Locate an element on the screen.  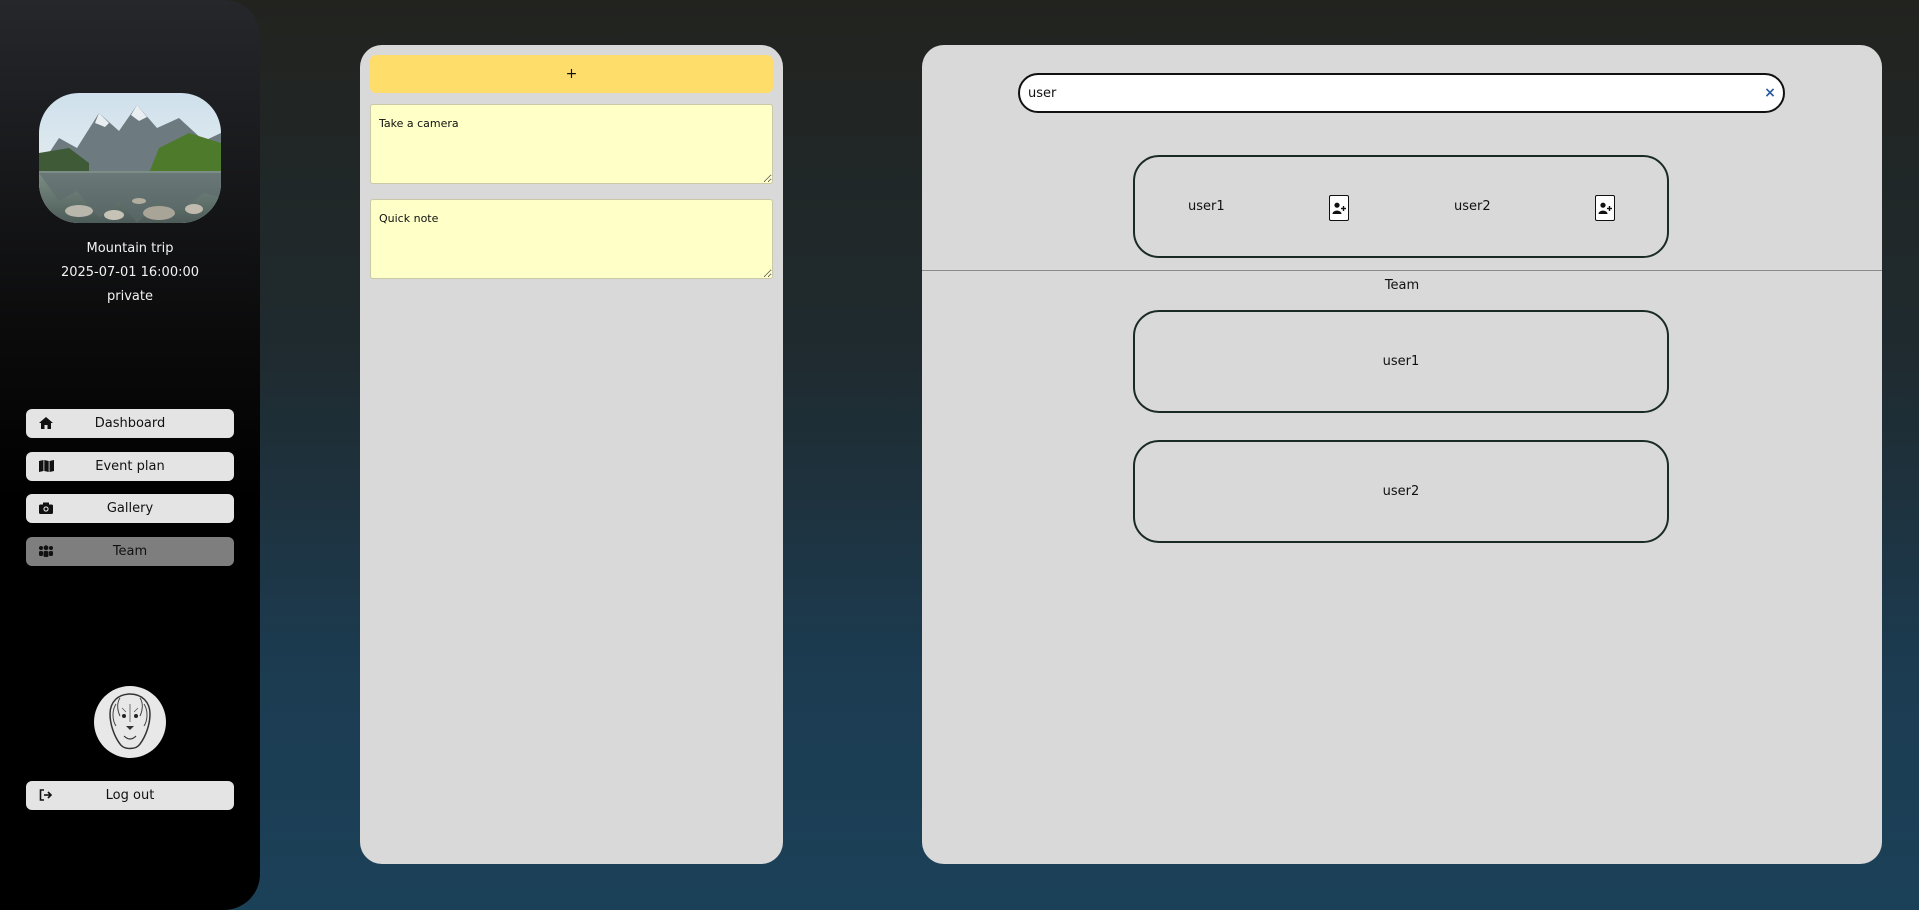
lion-avatar-icon is located at coordinates (130, 721).